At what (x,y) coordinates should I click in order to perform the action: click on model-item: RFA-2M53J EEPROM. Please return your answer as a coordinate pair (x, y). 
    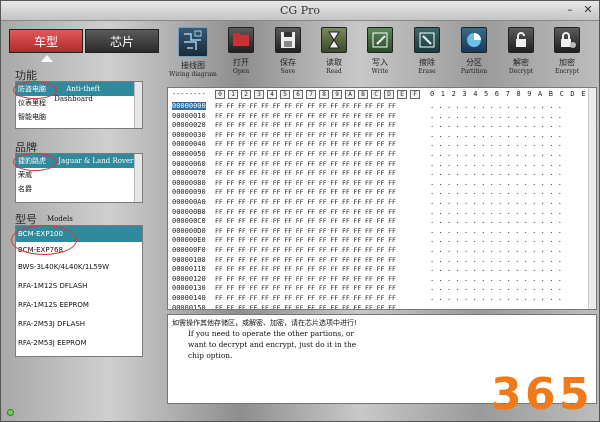
    Looking at the image, I should click on (79, 343).